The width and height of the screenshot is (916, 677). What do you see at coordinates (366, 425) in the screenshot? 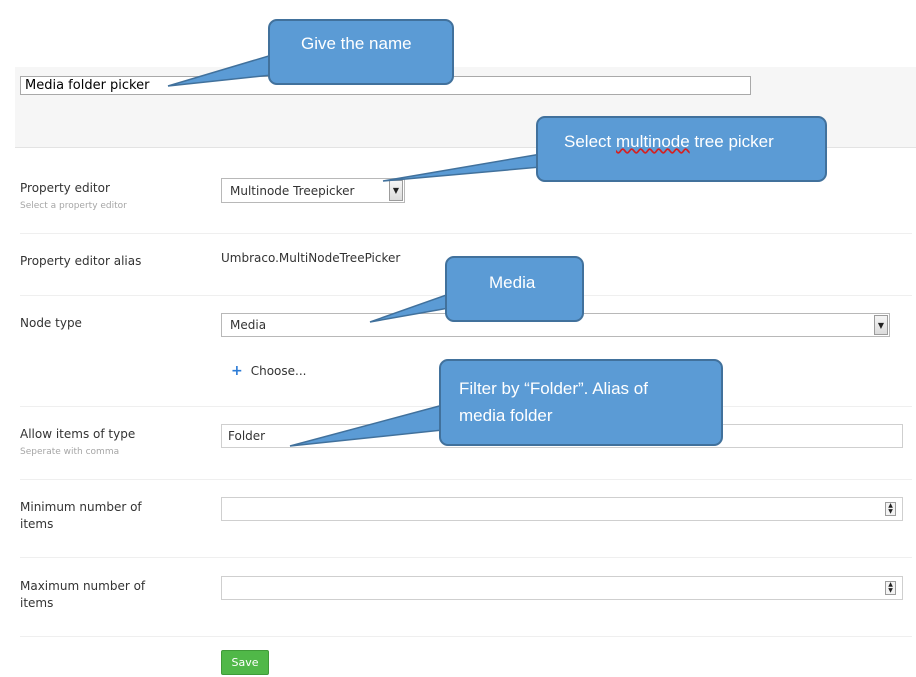
I see `callout-pointer-filter` at bounding box center [366, 425].